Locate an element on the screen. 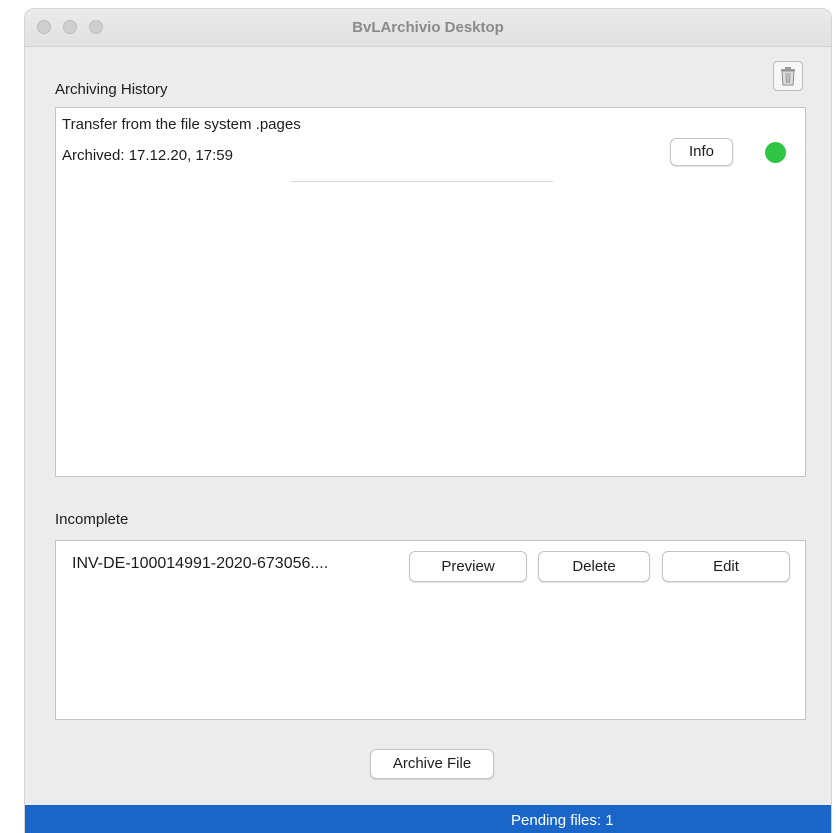 This screenshot has width=836, height=833. trash-button is located at coordinates (788, 76).